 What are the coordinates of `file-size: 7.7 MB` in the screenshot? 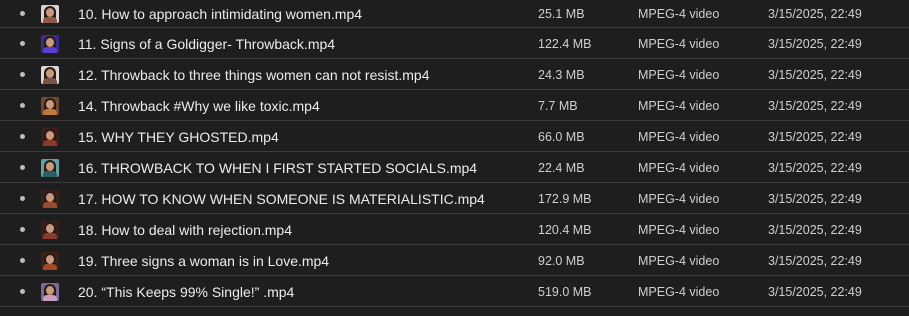 It's located at (558, 105).